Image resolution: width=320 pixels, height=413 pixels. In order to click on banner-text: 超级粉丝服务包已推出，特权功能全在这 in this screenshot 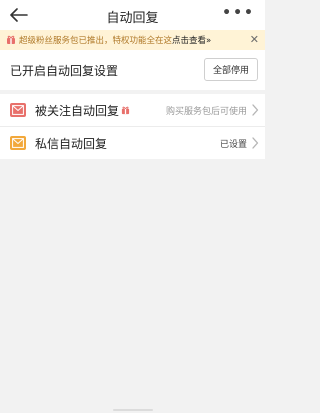, I will do `click(96, 41)`.